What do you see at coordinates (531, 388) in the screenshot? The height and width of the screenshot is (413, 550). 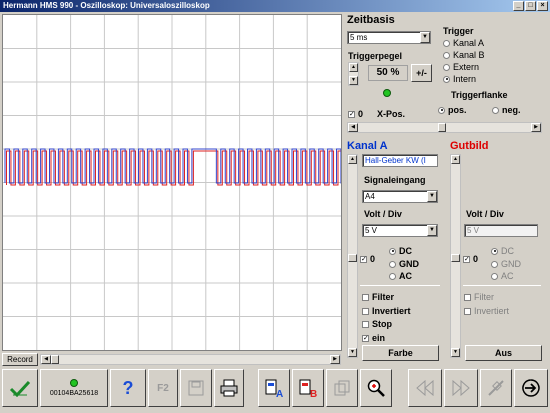 I see `exit-button` at bounding box center [531, 388].